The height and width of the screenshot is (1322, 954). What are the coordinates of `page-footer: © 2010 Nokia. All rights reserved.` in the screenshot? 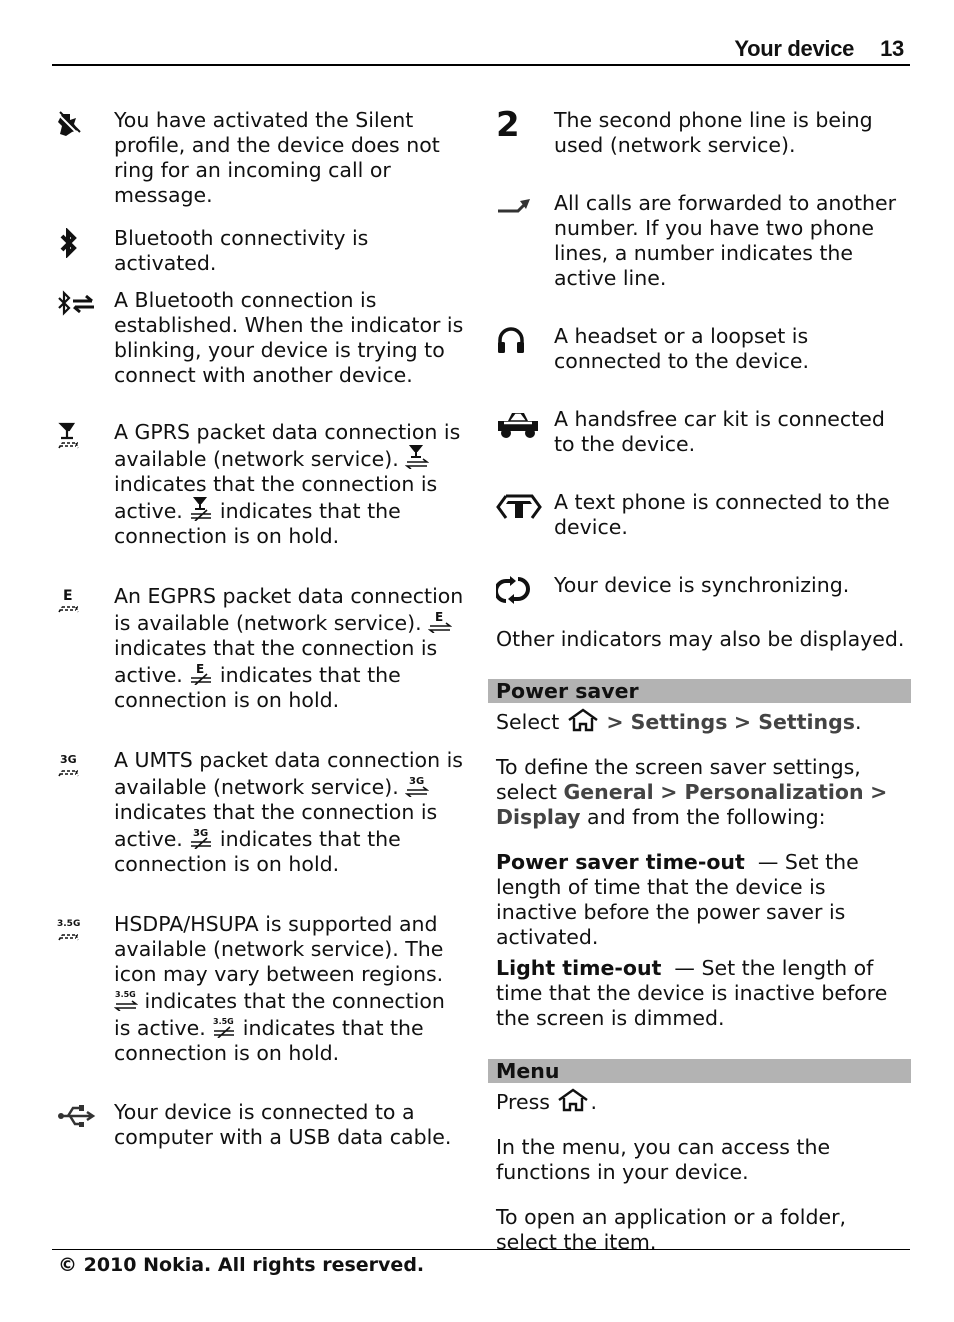 It's located at (481, 1262).